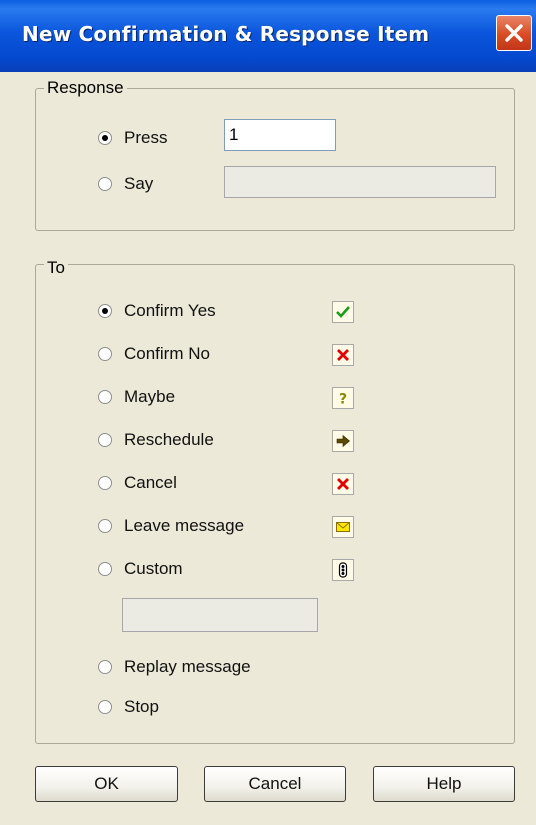  Describe the element at coordinates (220, 615) in the screenshot. I see `custom-input` at that location.